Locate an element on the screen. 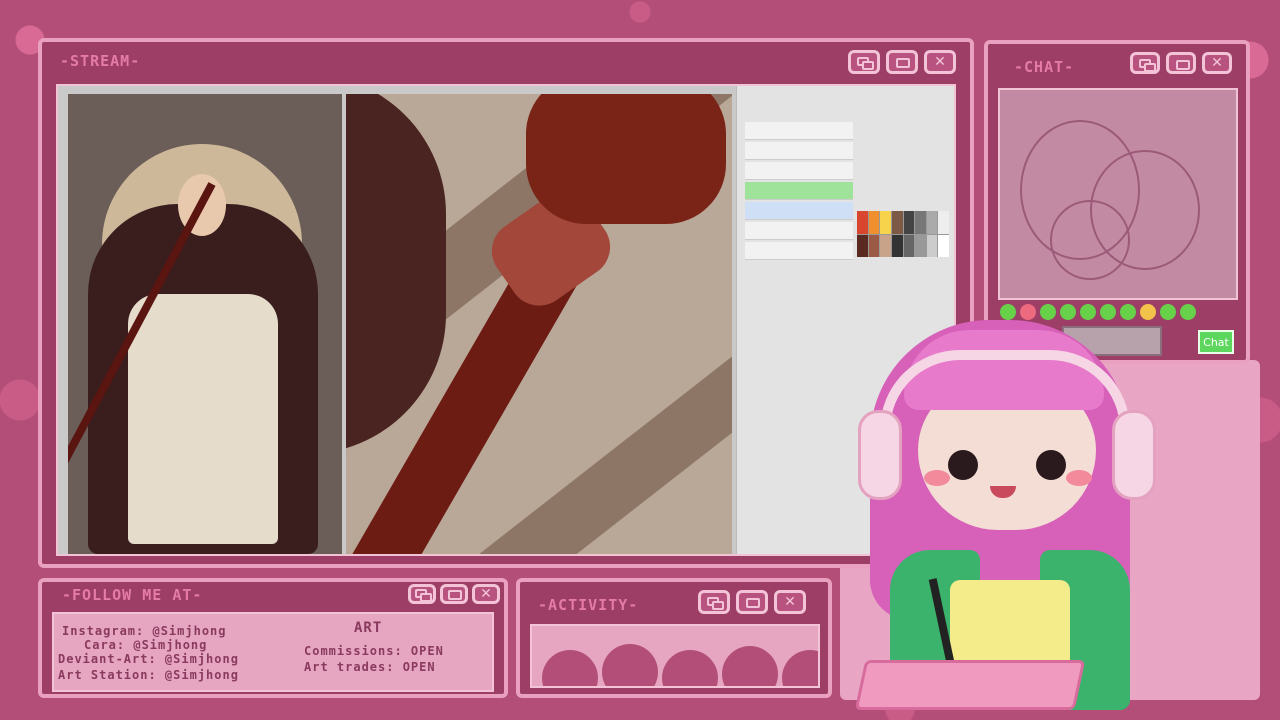  activity-window-controls: ✕ is located at coordinates (752, 602).